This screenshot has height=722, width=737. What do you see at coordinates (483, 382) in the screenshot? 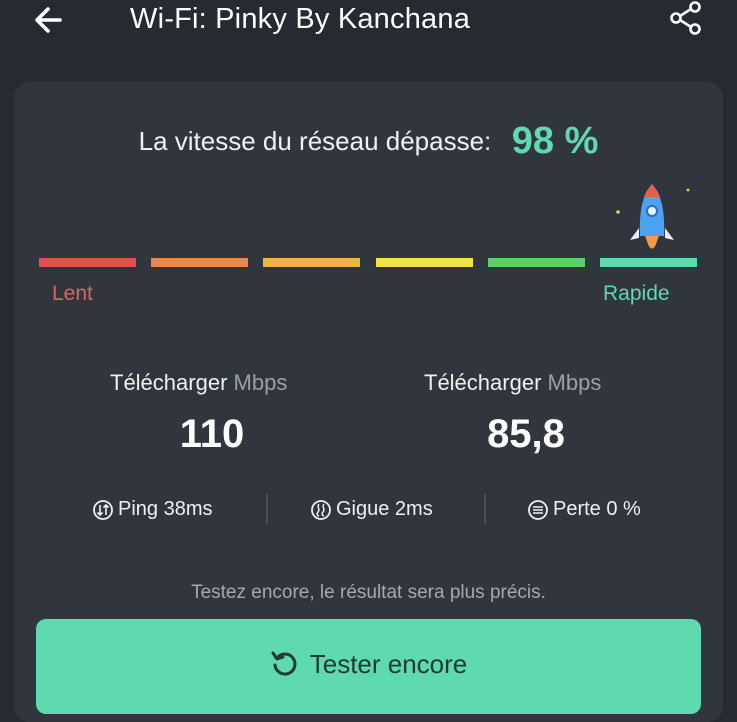
I see `upload-label: Télécharger` at bounding box center [483, 382].